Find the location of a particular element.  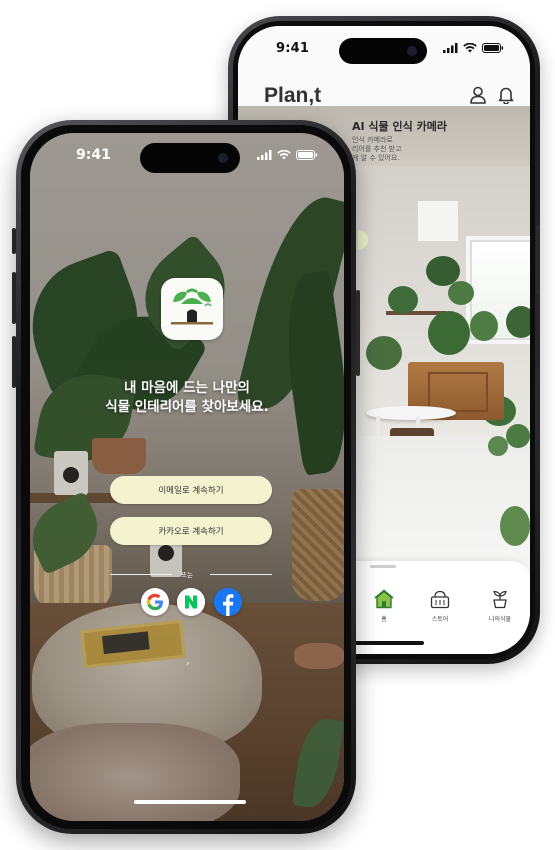

google-icon is located at coordinates (154, 602).